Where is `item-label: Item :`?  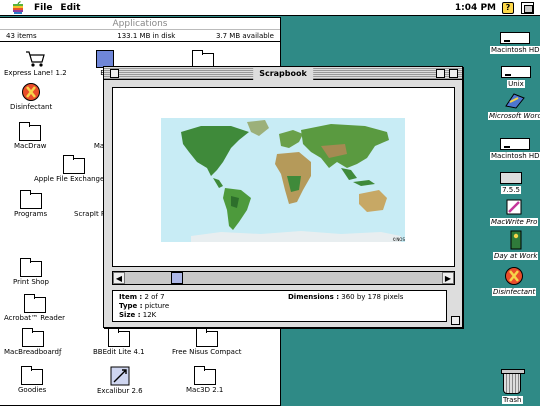 item-label: Item : is located at coordinates (131, 297).